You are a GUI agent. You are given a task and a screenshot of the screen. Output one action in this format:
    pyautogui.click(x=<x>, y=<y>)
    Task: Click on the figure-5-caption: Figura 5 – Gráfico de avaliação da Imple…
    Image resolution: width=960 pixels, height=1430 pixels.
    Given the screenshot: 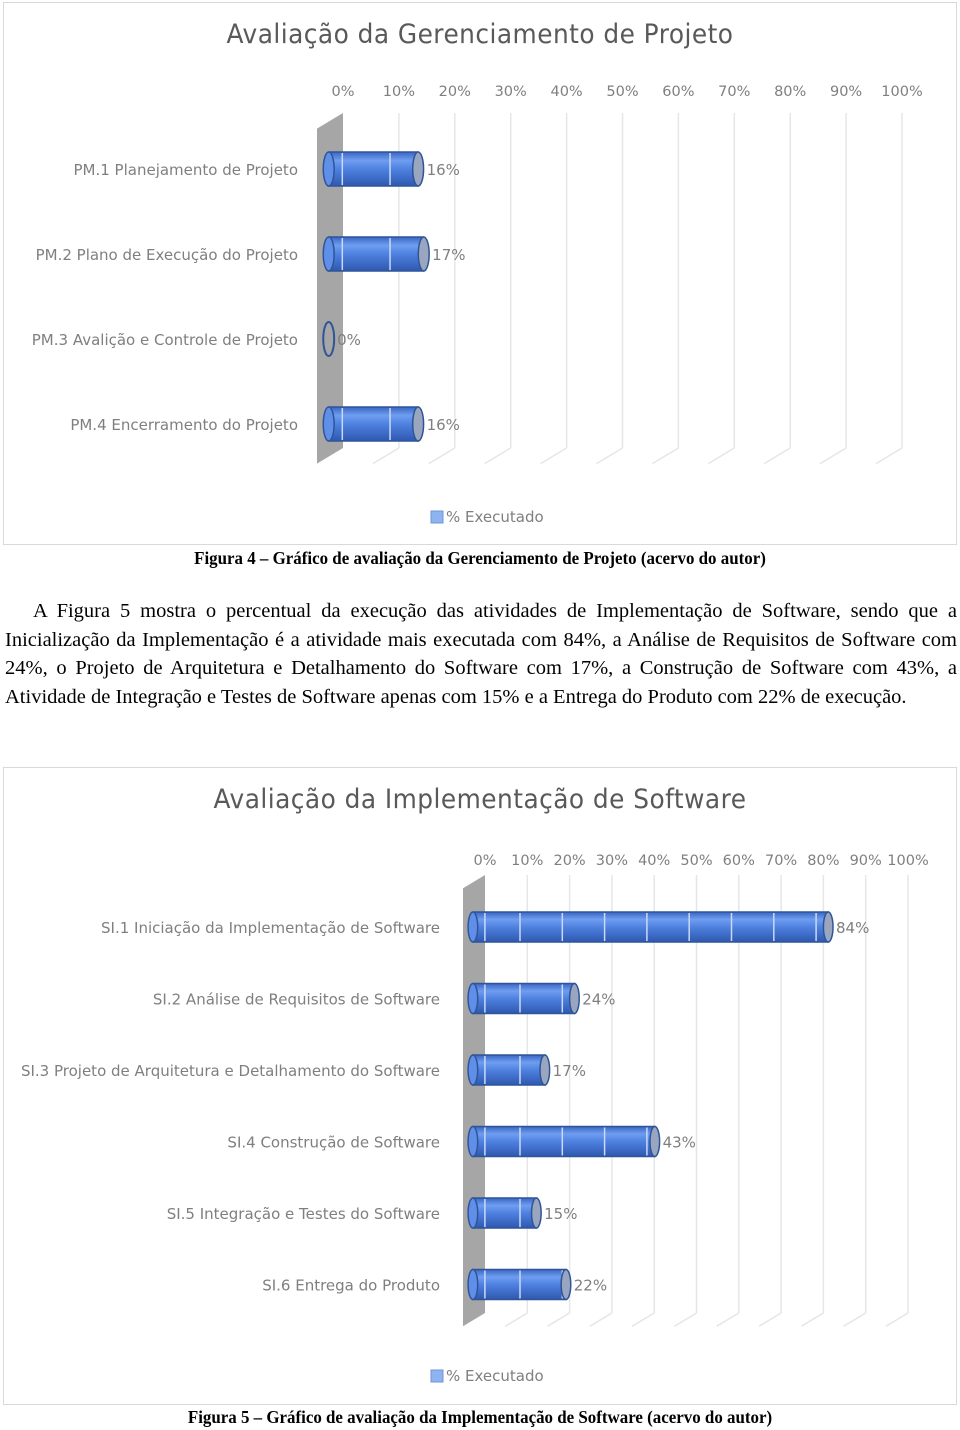 What is the action you would take?
    pyautogui.click(x=480, y=1417)
    